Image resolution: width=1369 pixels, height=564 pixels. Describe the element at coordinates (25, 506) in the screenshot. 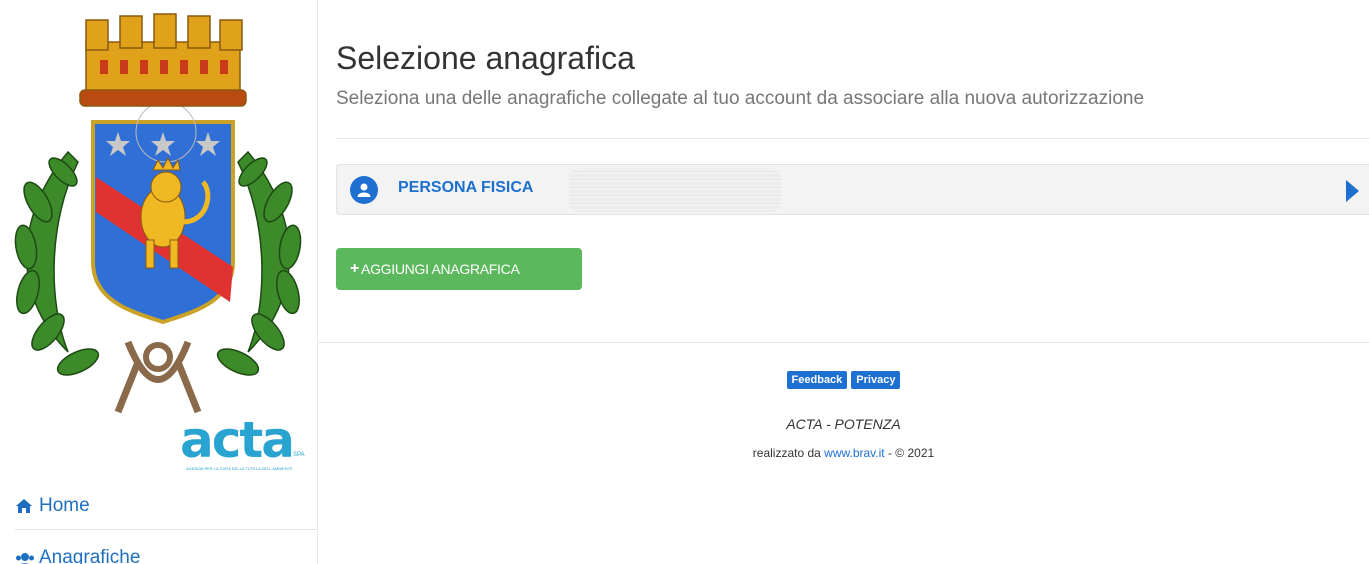

I see `home-icon` at that location.